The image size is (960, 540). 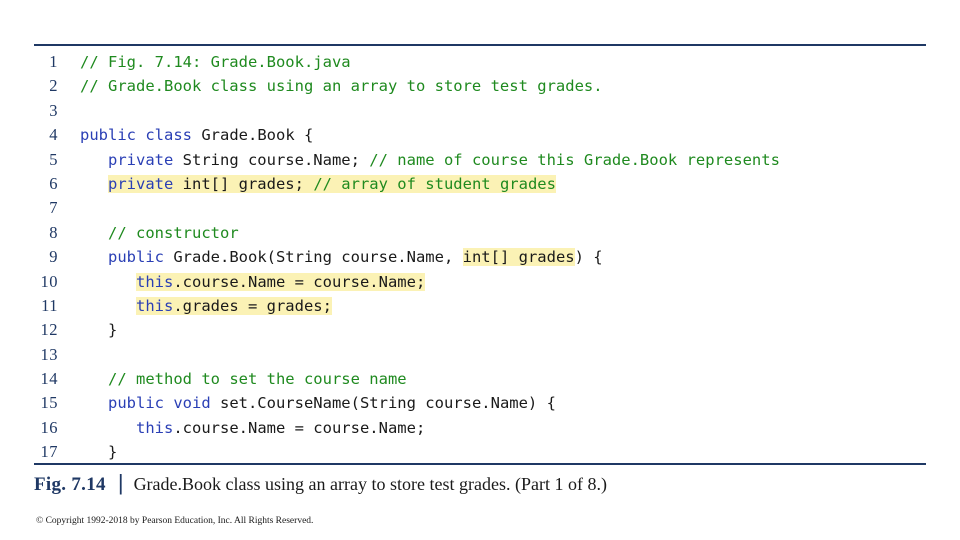 What do you see at coordinates (248, 183) in the screenshot?
I see `code-token: int[] grades;` at bounding box center [248, 183].